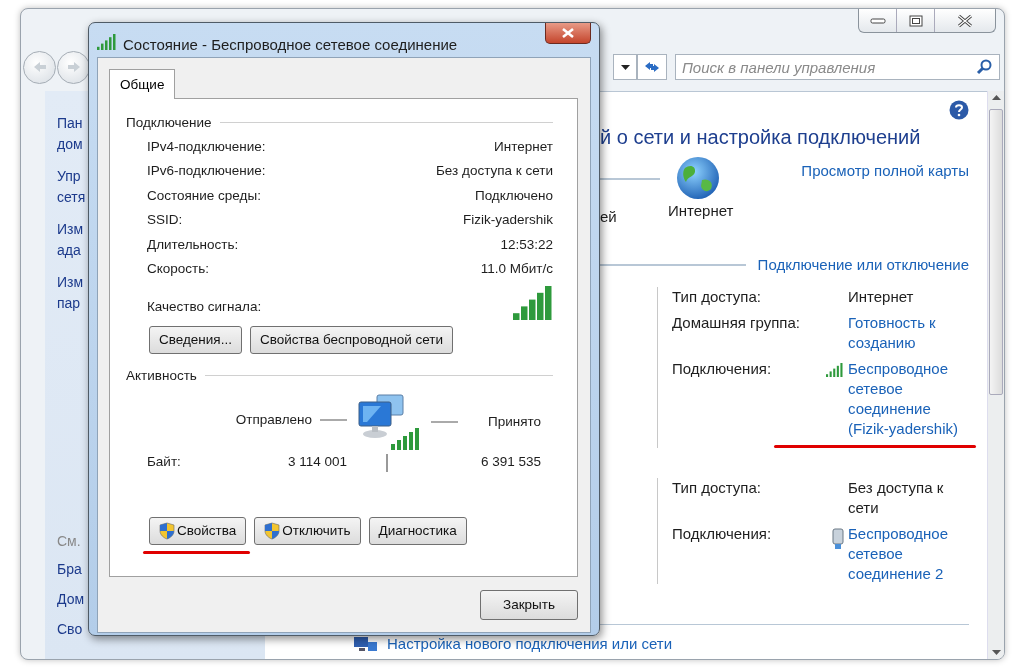 This screenshot has height=670, width=1024. What do you see at coordinates (910, 332) in the screenshot?
I see `homegroup-link: Готовность к созданию` at bounding box center [910, 332].